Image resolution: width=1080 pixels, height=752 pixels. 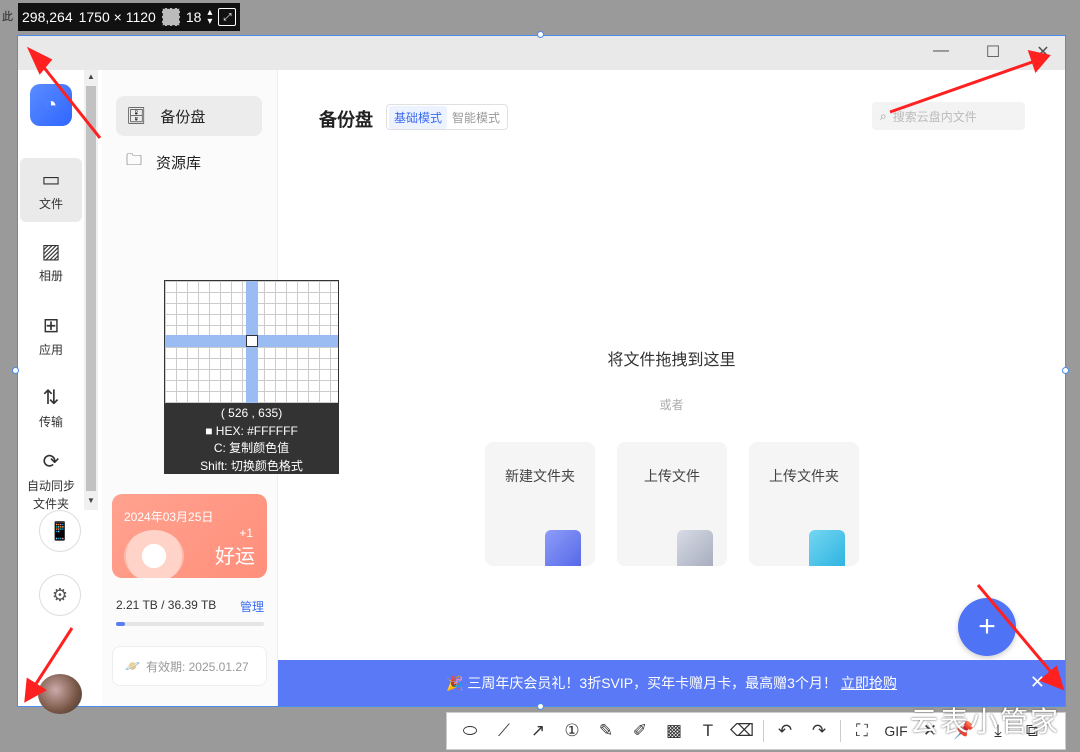 I want to click on rail-item-label: 文件, so click(x=50, y=203).